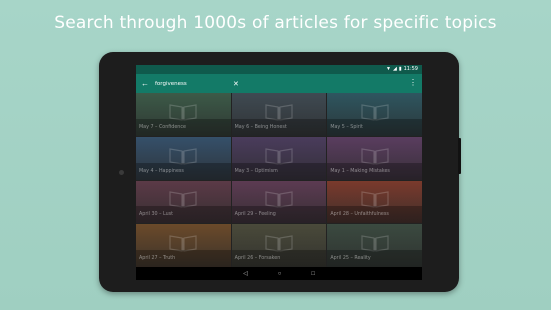  I want to click on search-input: forgiveness, so click(194, 84).